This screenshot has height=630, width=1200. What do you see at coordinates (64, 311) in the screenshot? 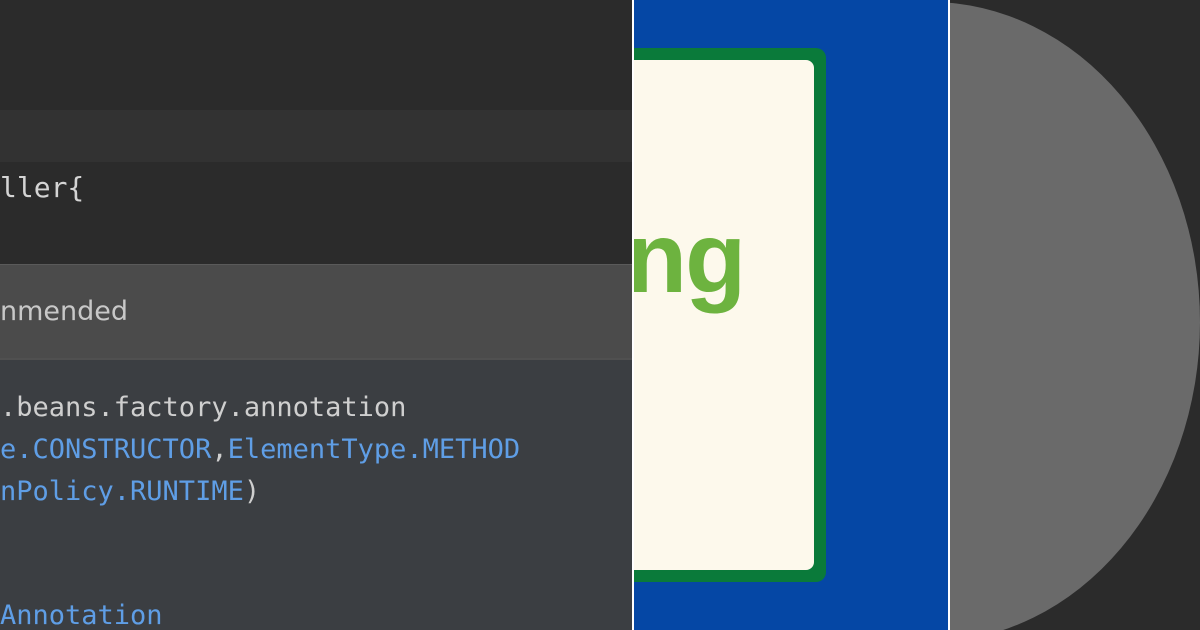
I see `popup-header-label: nmended` at bounding box center [64, 311].